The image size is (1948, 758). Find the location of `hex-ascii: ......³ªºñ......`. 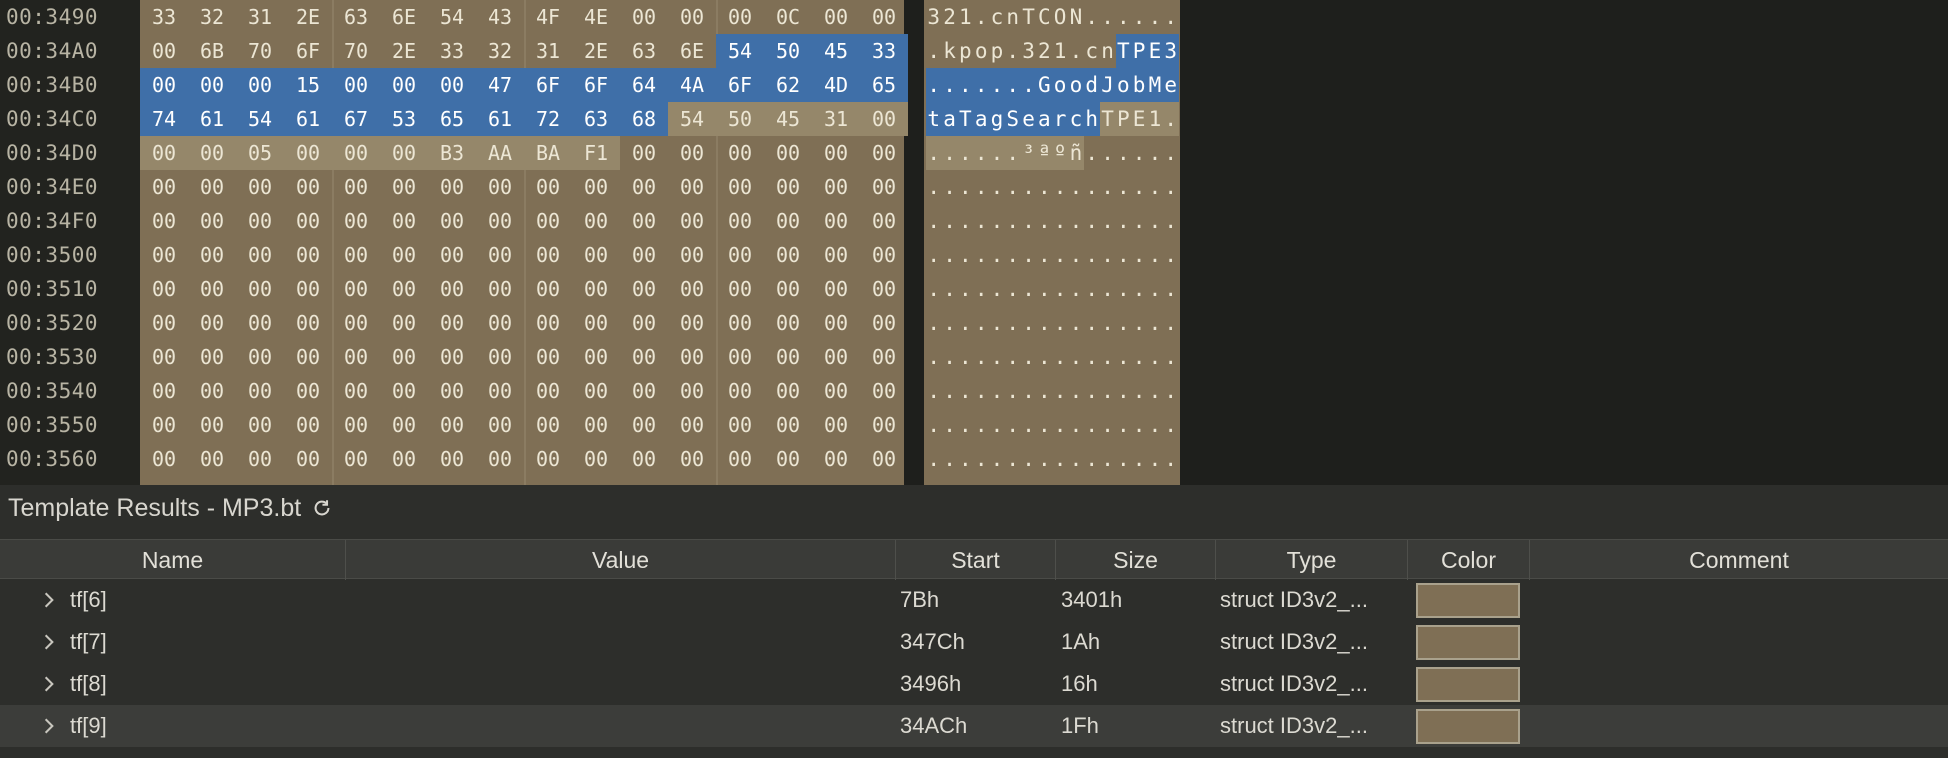

hex-ascii: ......³ªºñ...... is located at coordinates (1052, 153).